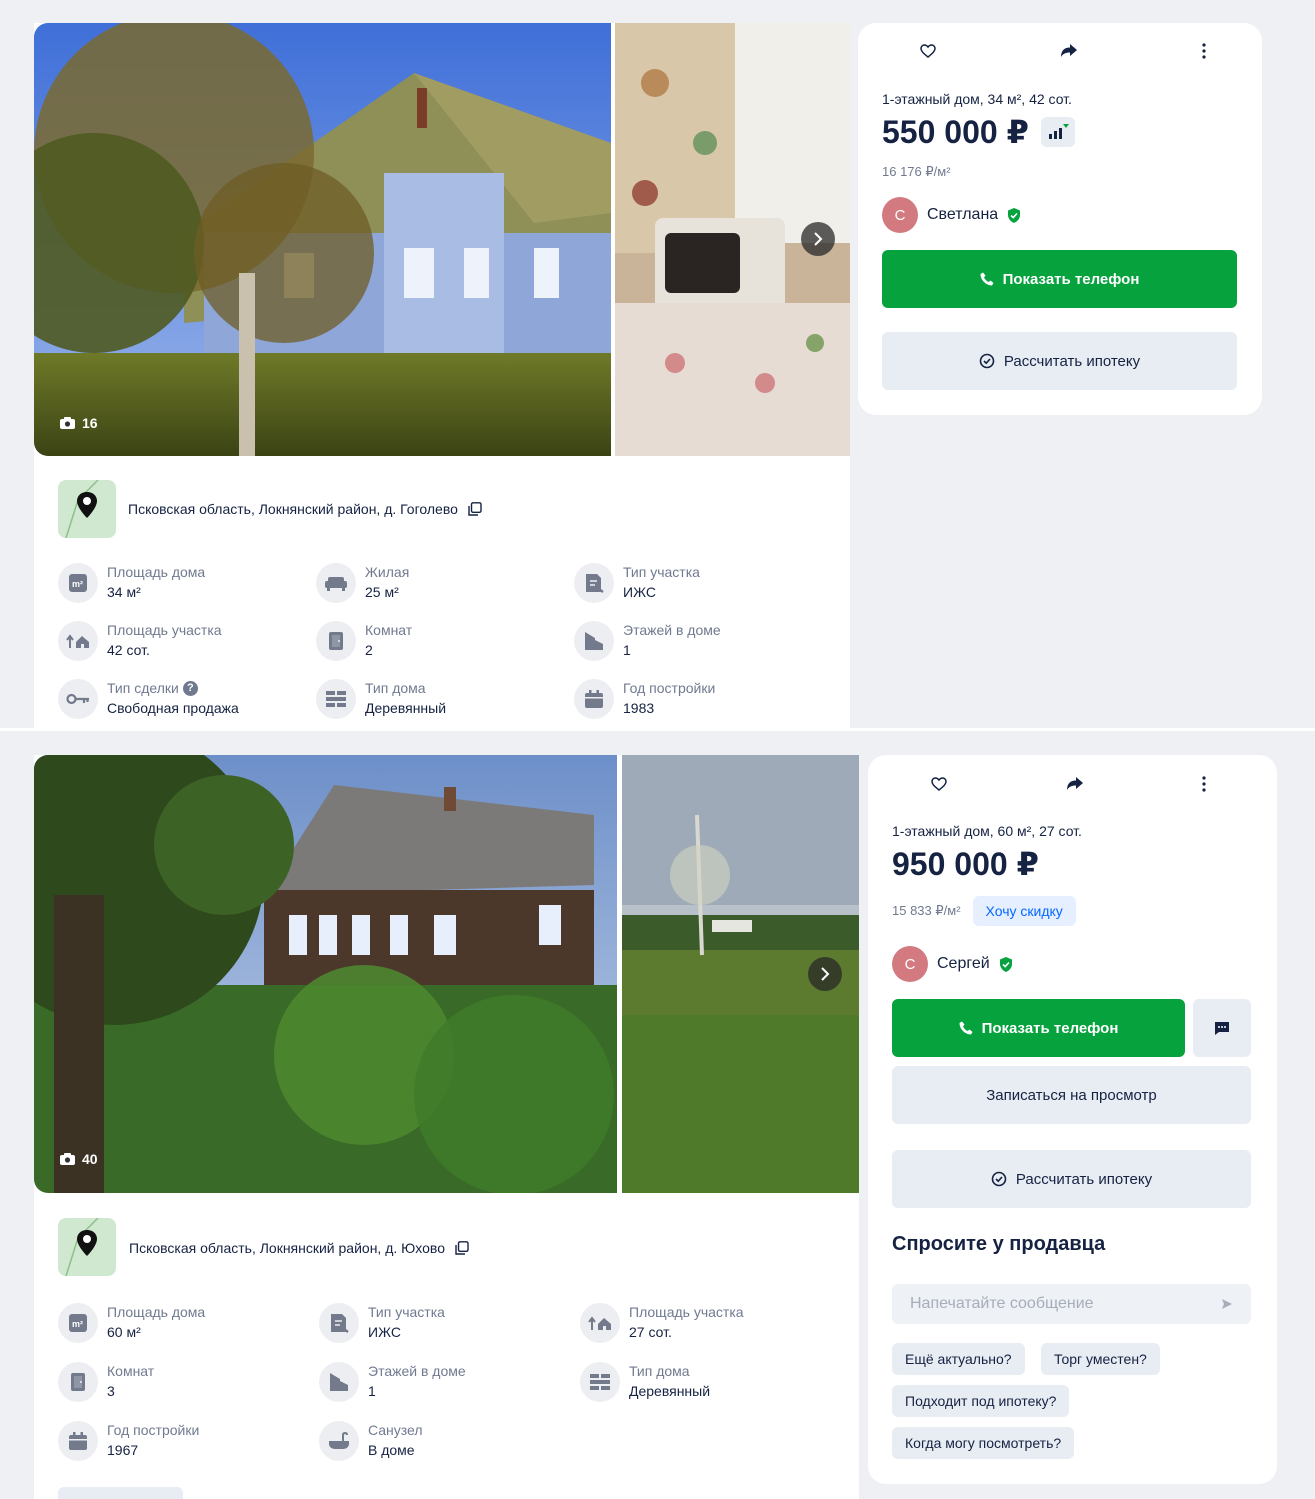  I want to click on listing-1-seller: С Светлана, so click(951, 215).